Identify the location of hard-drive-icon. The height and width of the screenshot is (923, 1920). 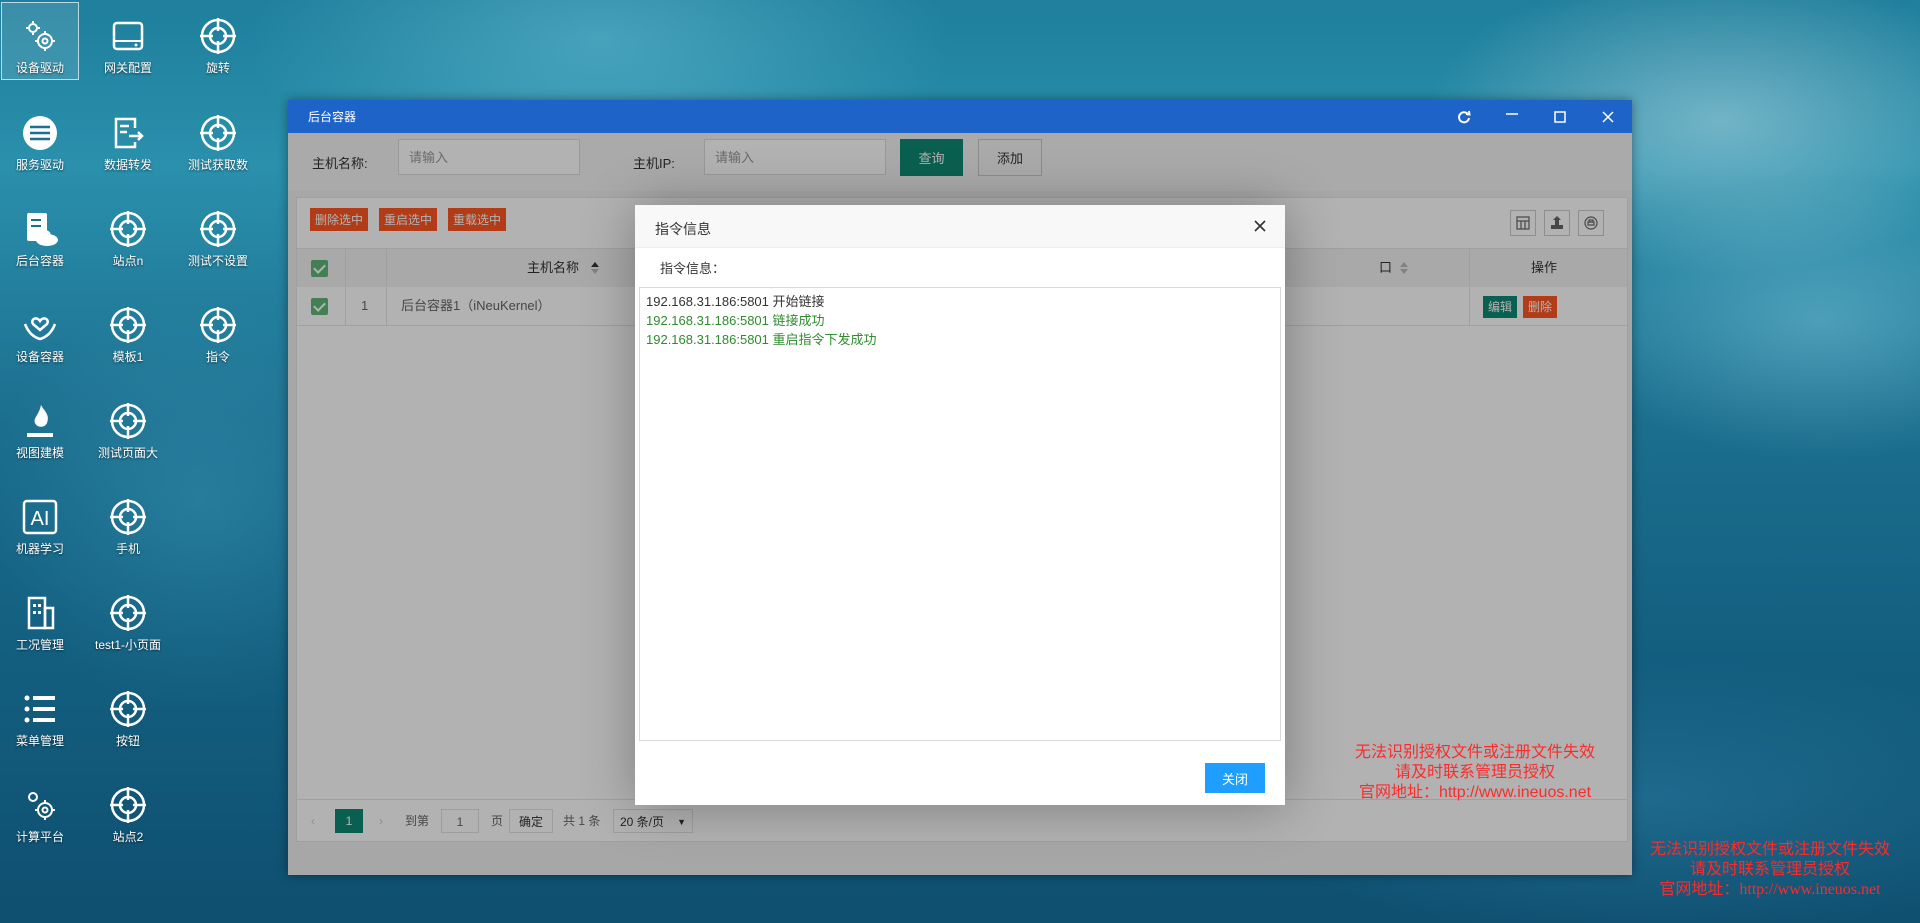
(128, 36).